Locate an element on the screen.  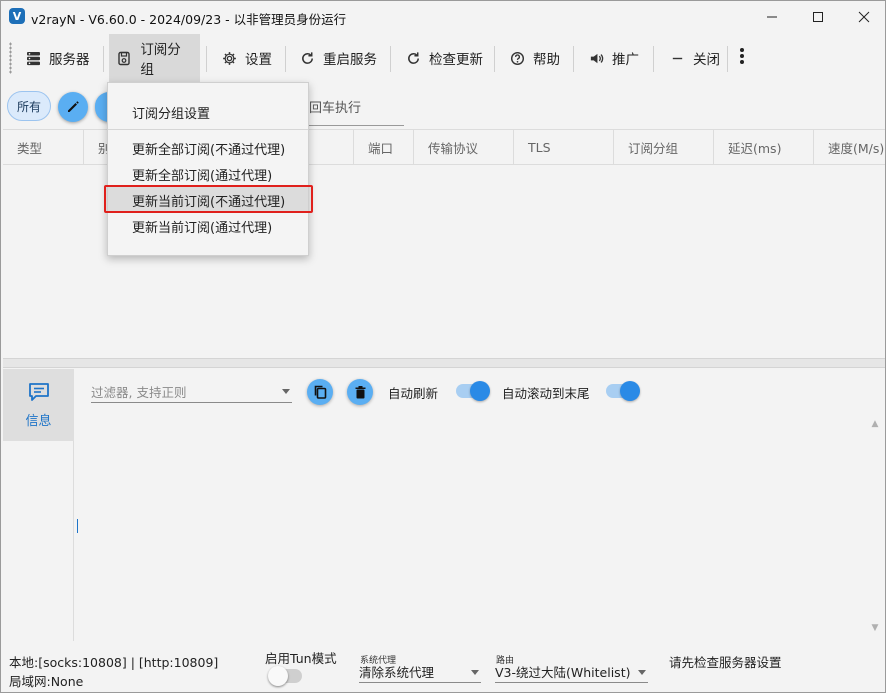
minimize-icon is located at coordinates (772, 17).